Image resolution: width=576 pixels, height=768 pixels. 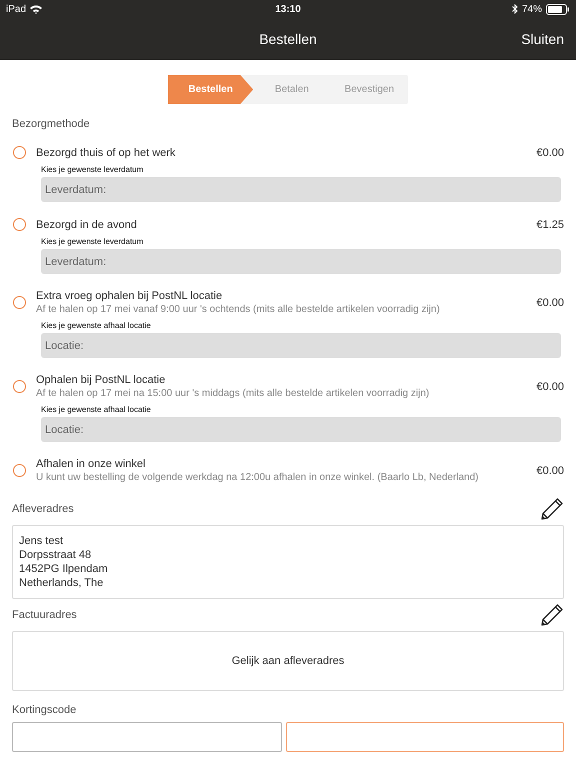 What do you see at coordinates (369, 89) in the screenshot?
I see `step-tab: Bevestigen` at bounding box center [369, 89].